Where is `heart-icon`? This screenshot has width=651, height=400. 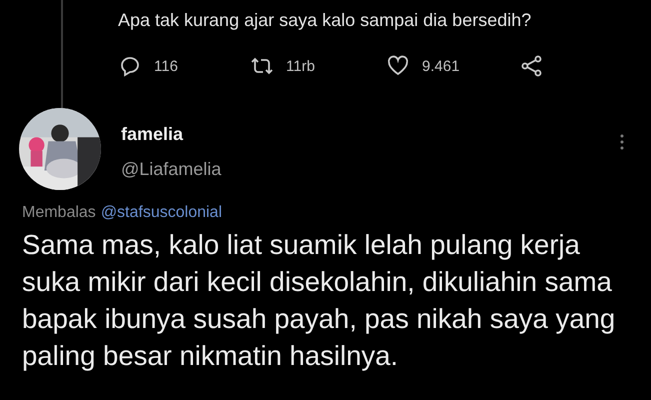 heart-icon is located at coordinates (398, 66).